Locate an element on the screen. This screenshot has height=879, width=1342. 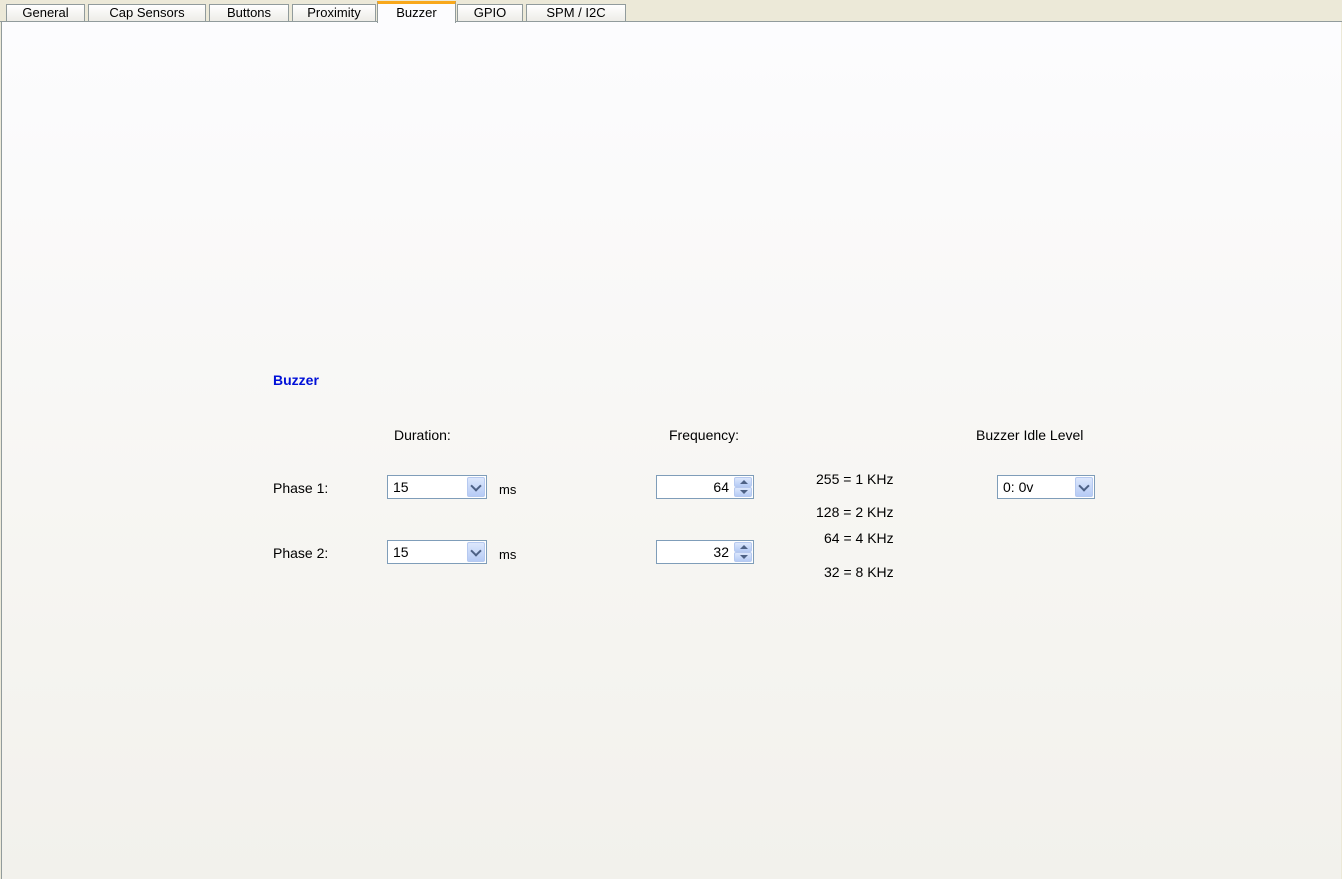
freq-legend-4khz: 64 = 4 KHz is located at coordinates (859, 538).